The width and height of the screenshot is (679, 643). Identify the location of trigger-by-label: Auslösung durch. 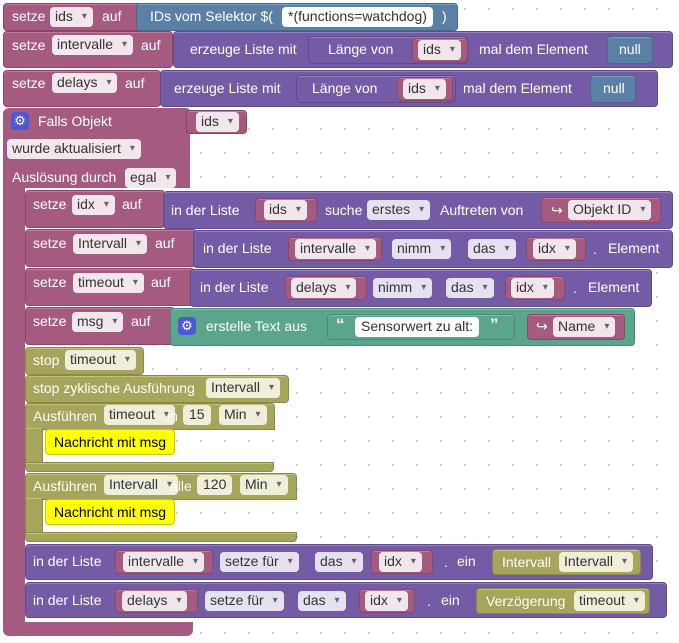
(64, 177).